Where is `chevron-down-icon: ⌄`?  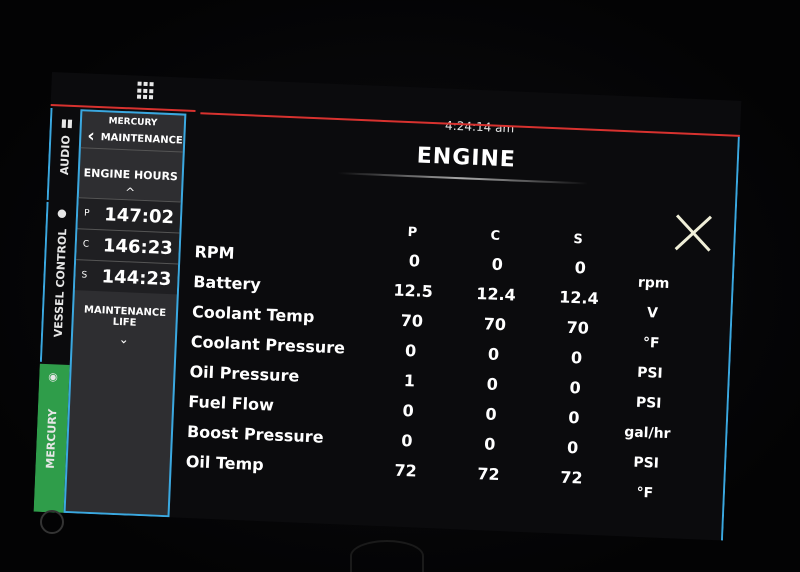 chevron-down-icon: ⌄ is located at coordinates (124, 339).